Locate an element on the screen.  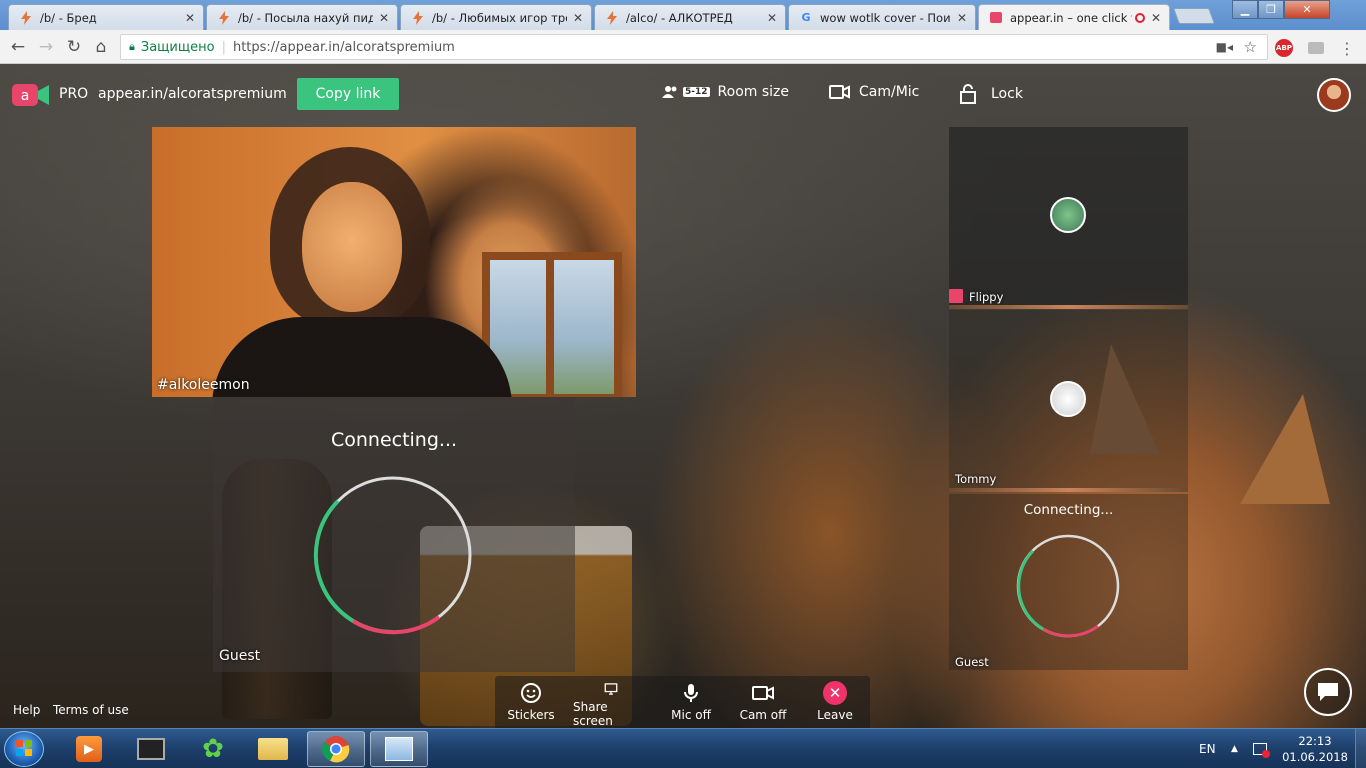
leave-button: ✕ Leave is located at coordinates (835, 702).